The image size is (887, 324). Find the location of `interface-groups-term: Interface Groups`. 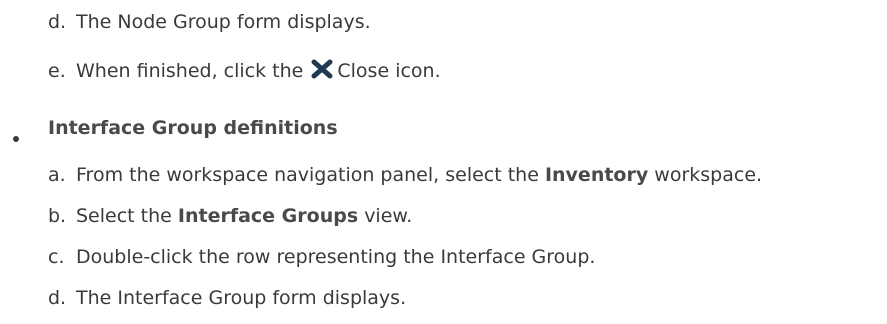

interface-groups-term: Interface Groups is located at coordinates (268, 216).